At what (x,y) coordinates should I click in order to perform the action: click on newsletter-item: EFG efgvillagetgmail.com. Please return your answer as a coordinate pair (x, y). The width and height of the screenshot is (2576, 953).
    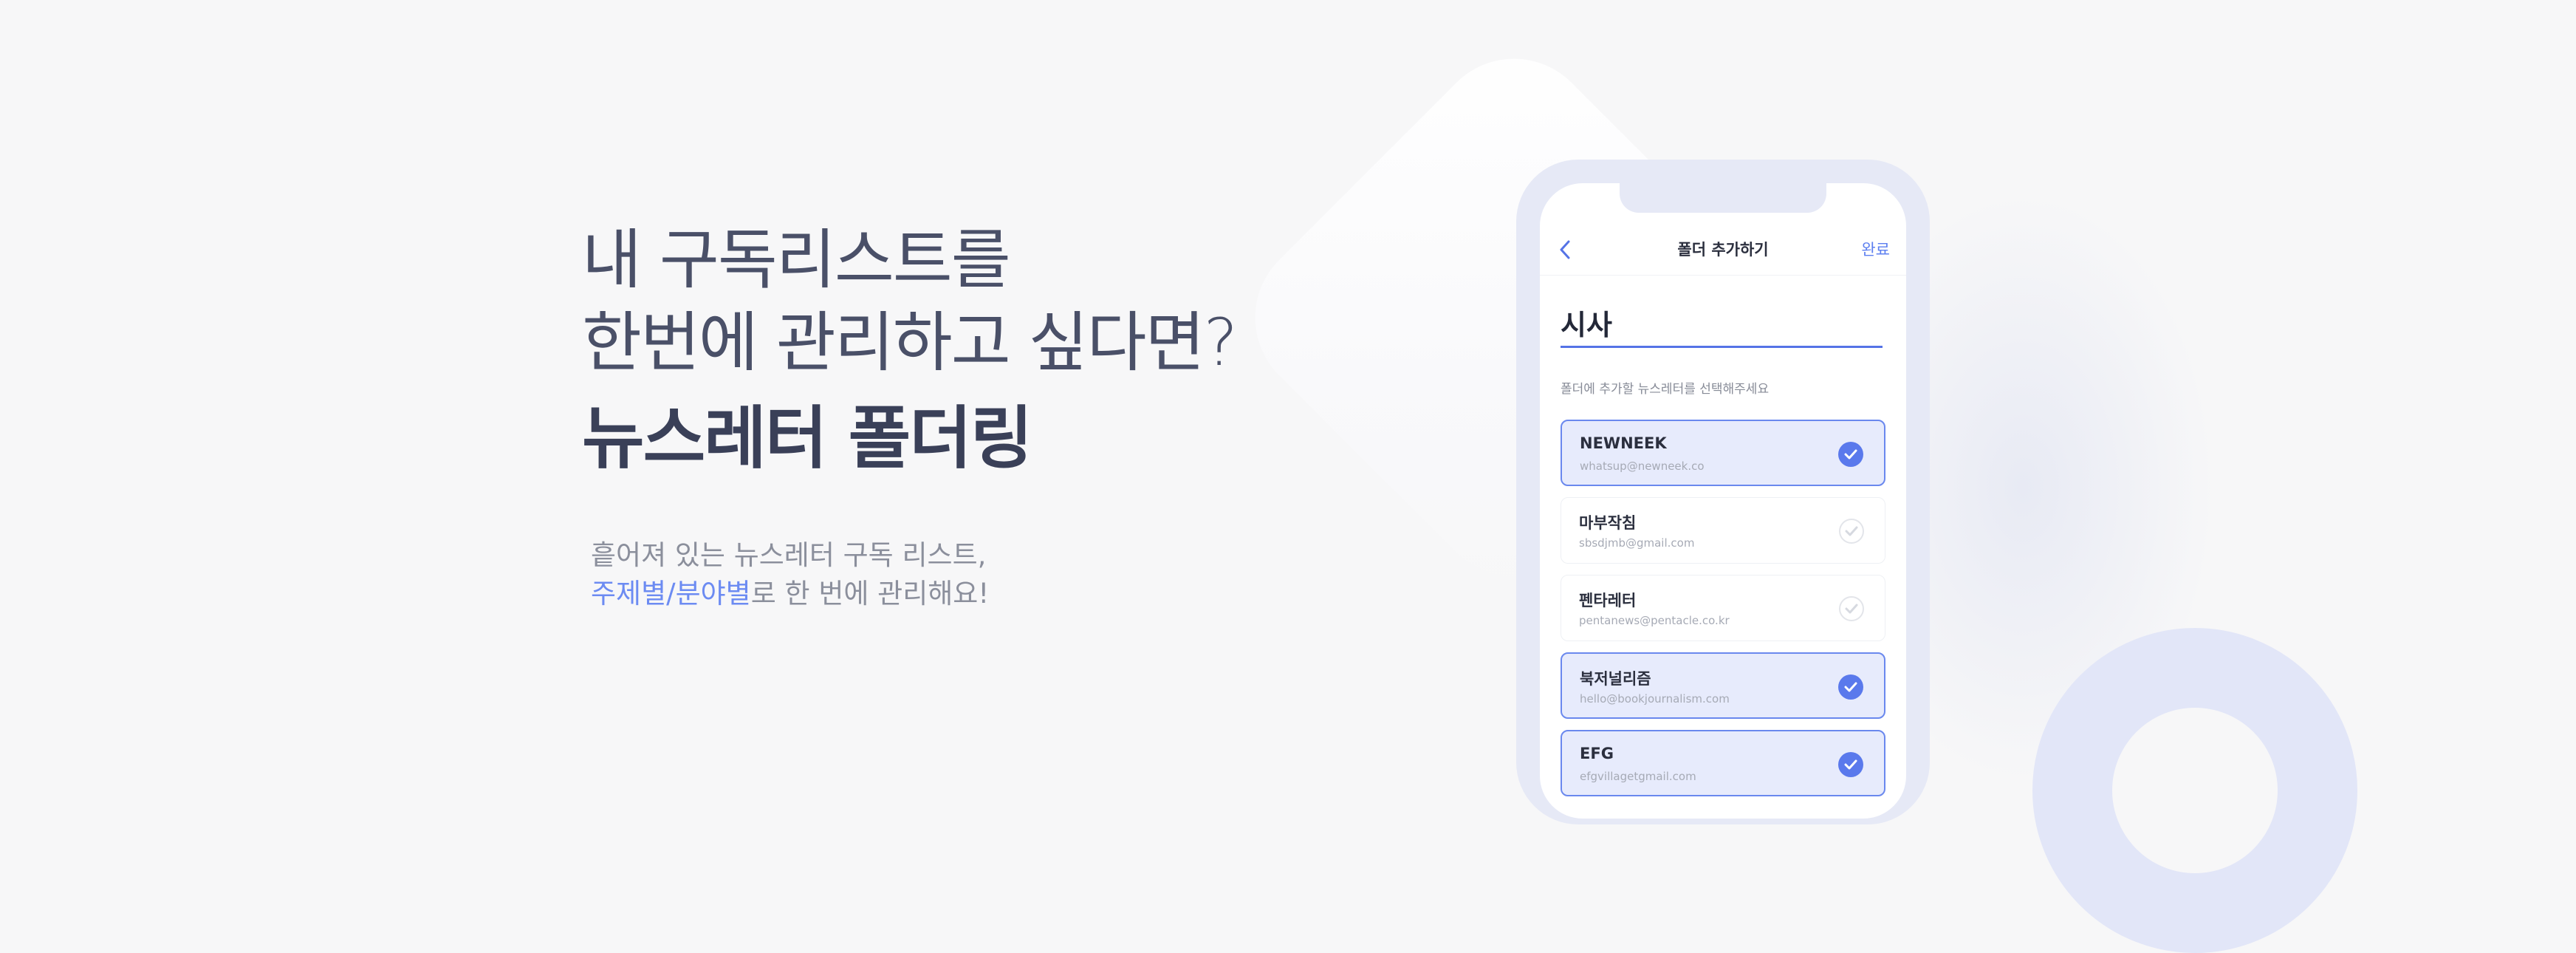
    Looking at the image, I should click on (1723, 763).